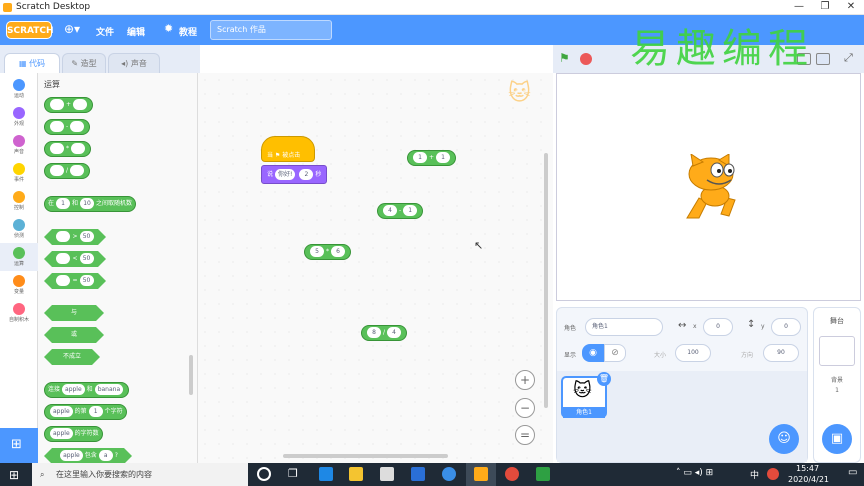 The height and width of the screenshot is (486, 864). I want to click on code-icon: ▦, so click(24, 63).